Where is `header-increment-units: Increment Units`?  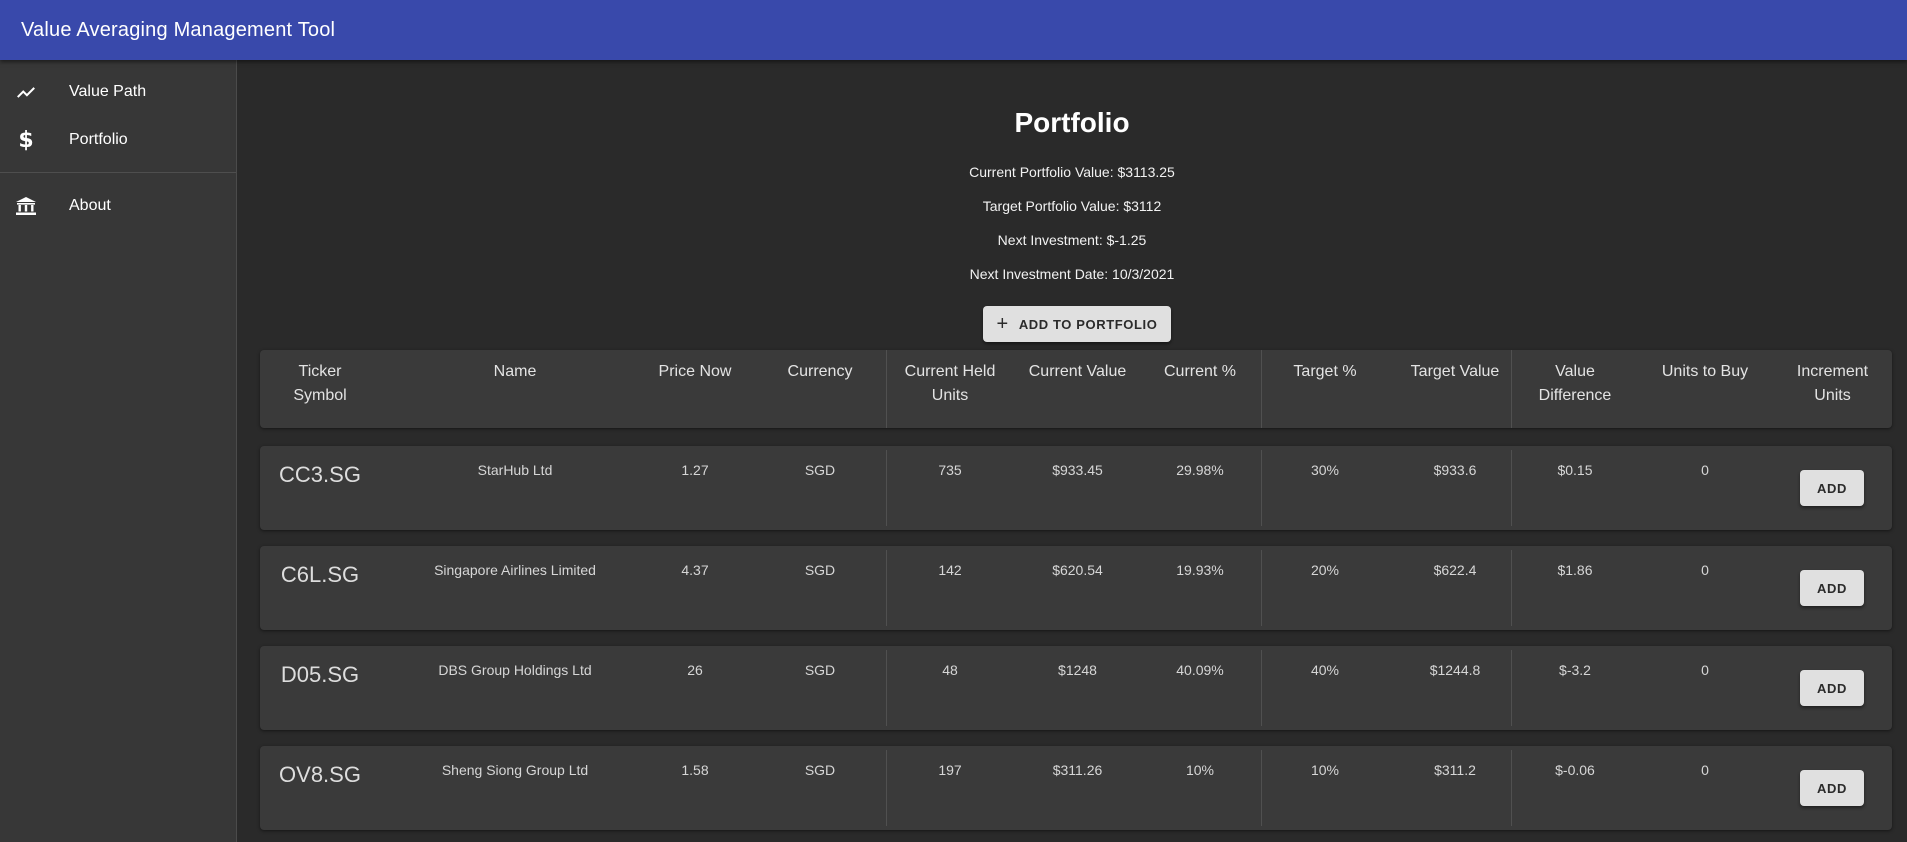 header-increment-units: Increment Units is located at coordinates (1832, 383).